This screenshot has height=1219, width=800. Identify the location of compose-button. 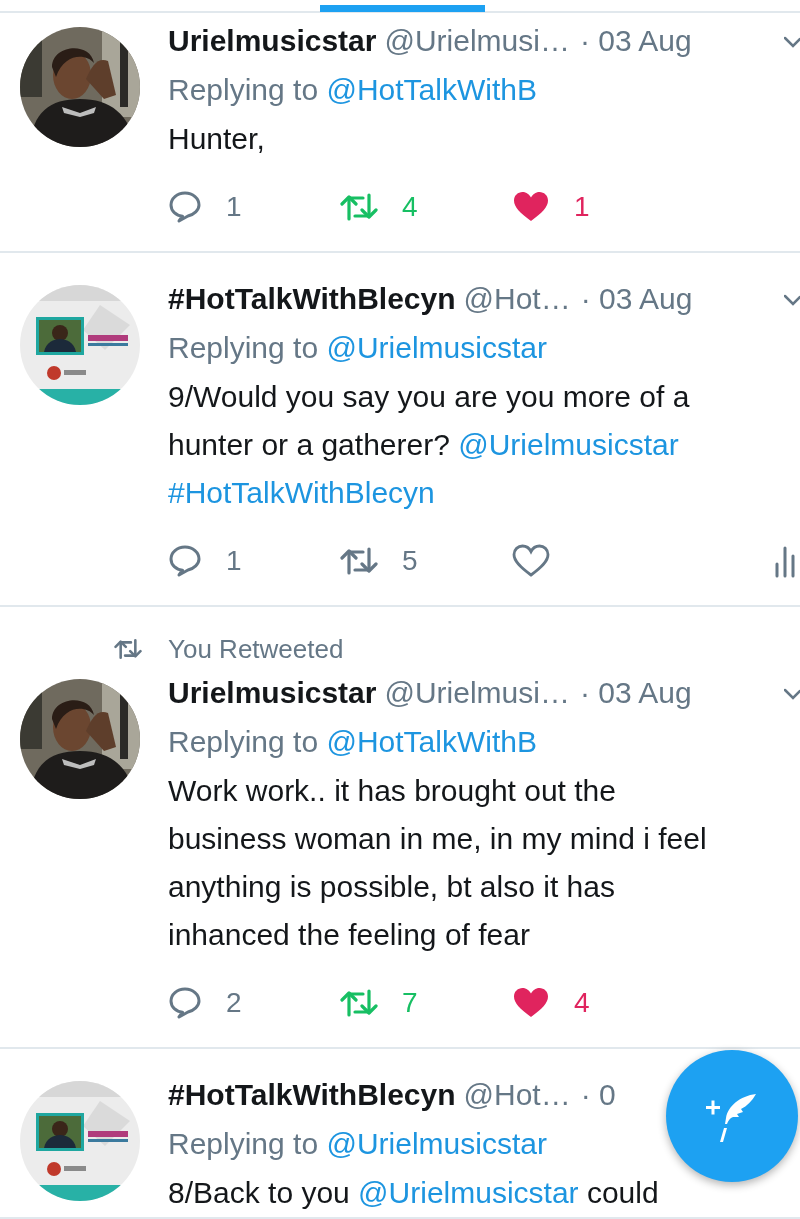
(732, 1116).